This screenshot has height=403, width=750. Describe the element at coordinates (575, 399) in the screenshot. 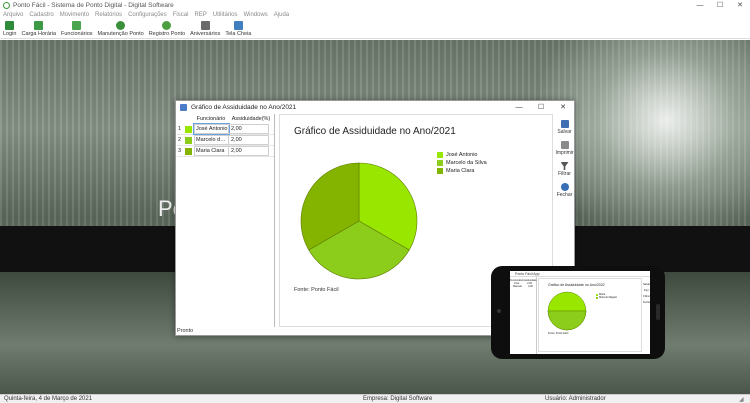

I see `status-user: Usuário: Administrador` at that location.